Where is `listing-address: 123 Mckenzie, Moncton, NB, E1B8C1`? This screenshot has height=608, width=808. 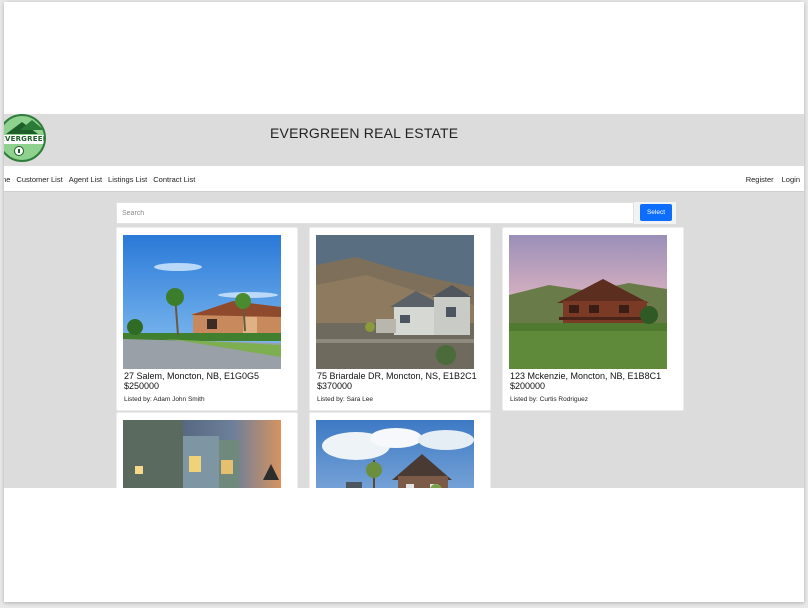 listing-address: 123 Mckenzie, Moncton, NB, E1B8C1 is located at coordinates (586, 376).